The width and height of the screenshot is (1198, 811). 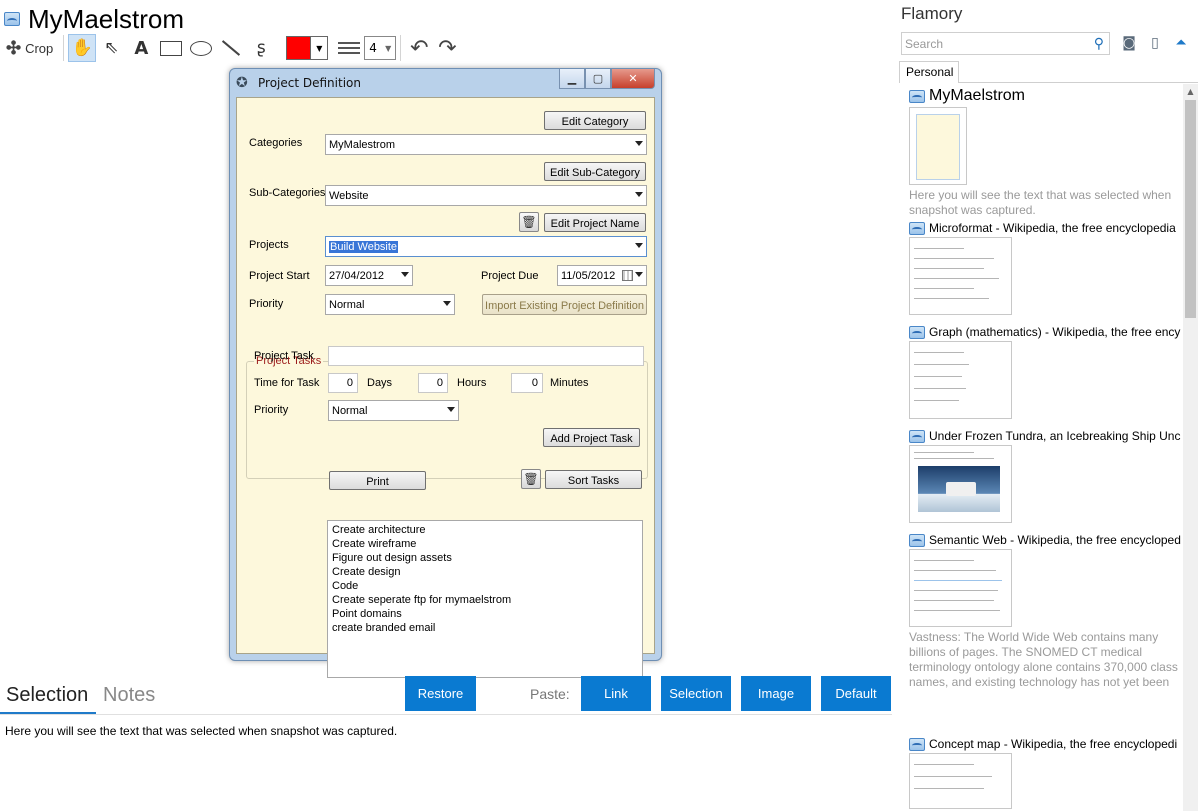 I want to click on line-width-select: 4 ▼, so click(x=380, y=48).